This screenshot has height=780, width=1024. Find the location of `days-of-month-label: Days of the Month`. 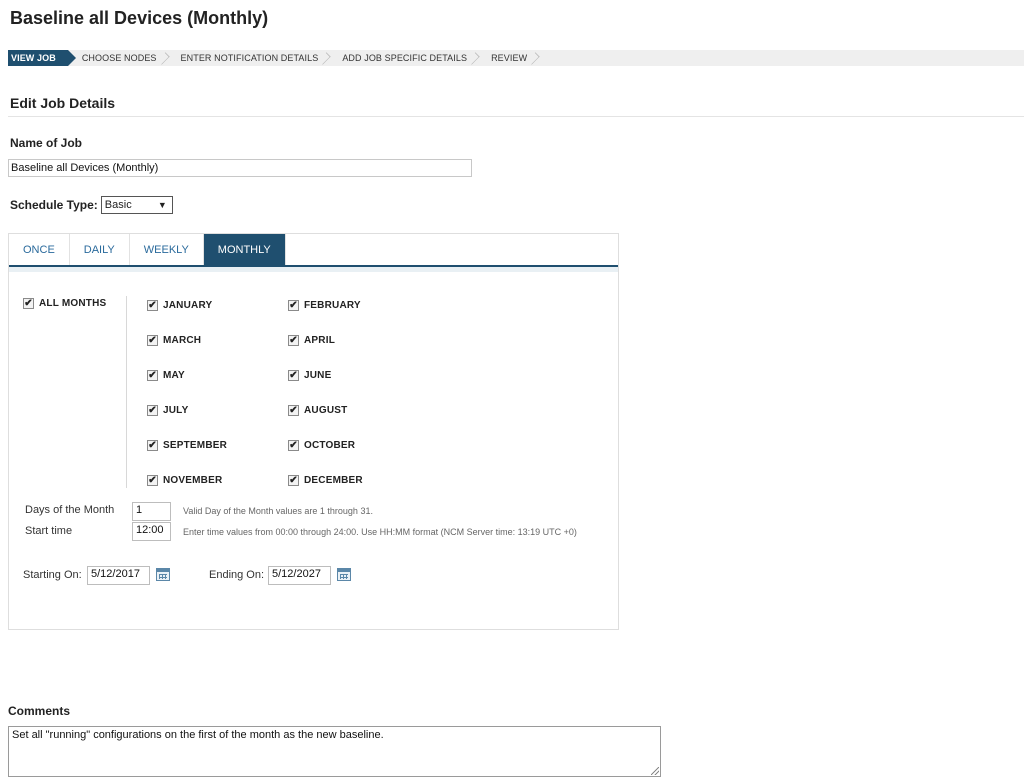

days-of-month-label: Days of the Month is located at coordinates (70, 510).